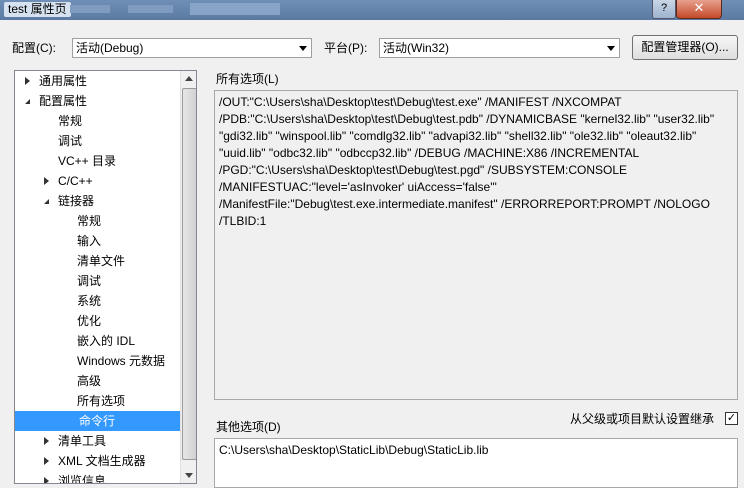  I want to click on tree-item: 清单文件, so click(97, 261).